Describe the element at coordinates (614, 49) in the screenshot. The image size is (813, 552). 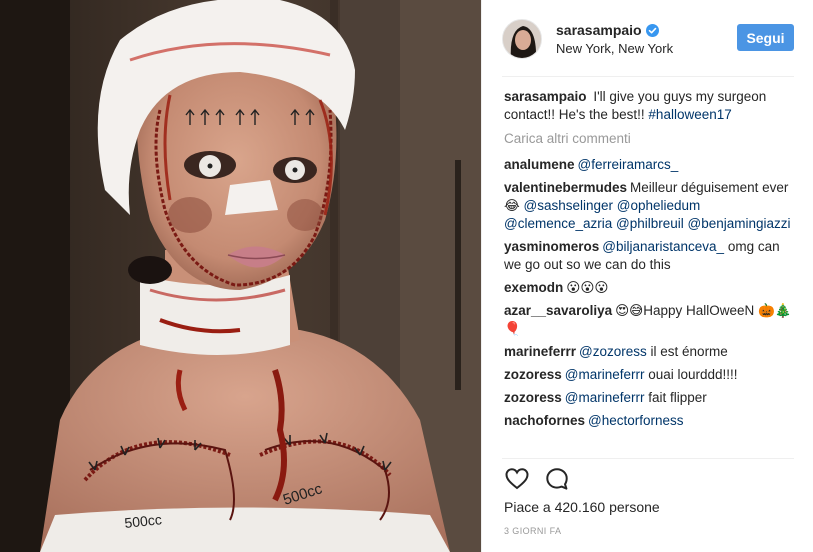
I see `location: New York, New York` at that location.